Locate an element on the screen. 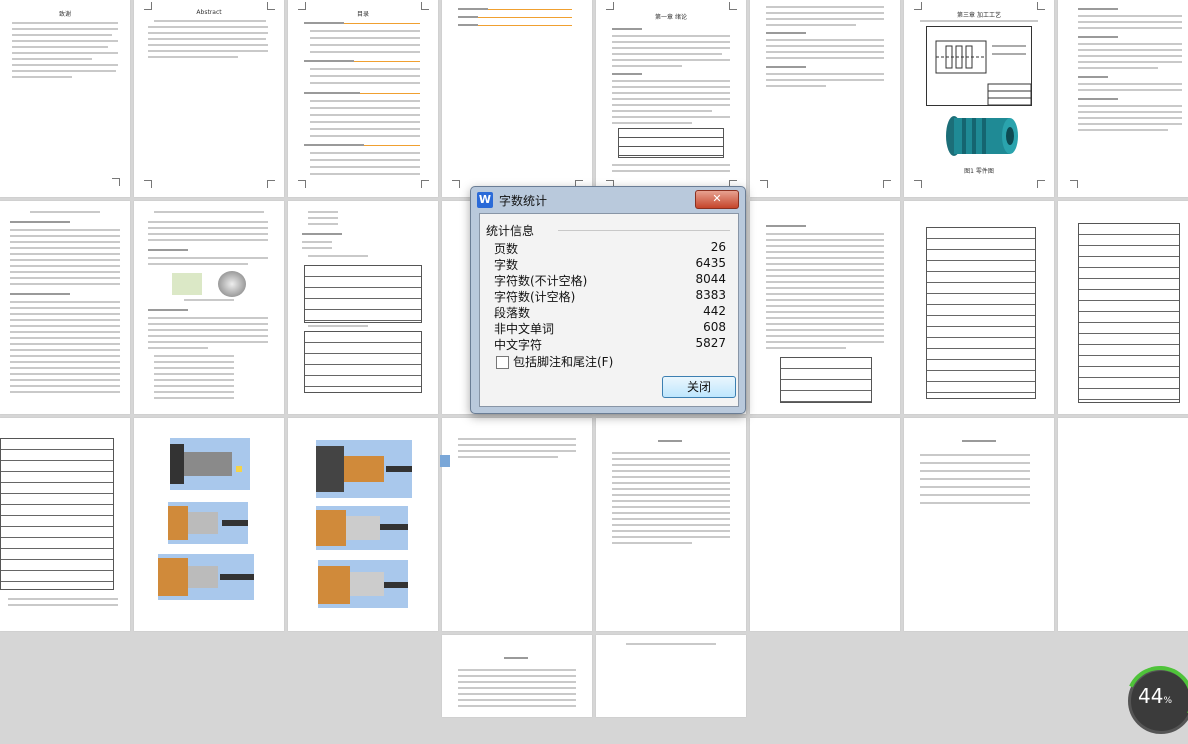 Image resolution: width=1188 pixels, height=744 pixels. group-label: 统计信息 is located at coordinates (512, 230).